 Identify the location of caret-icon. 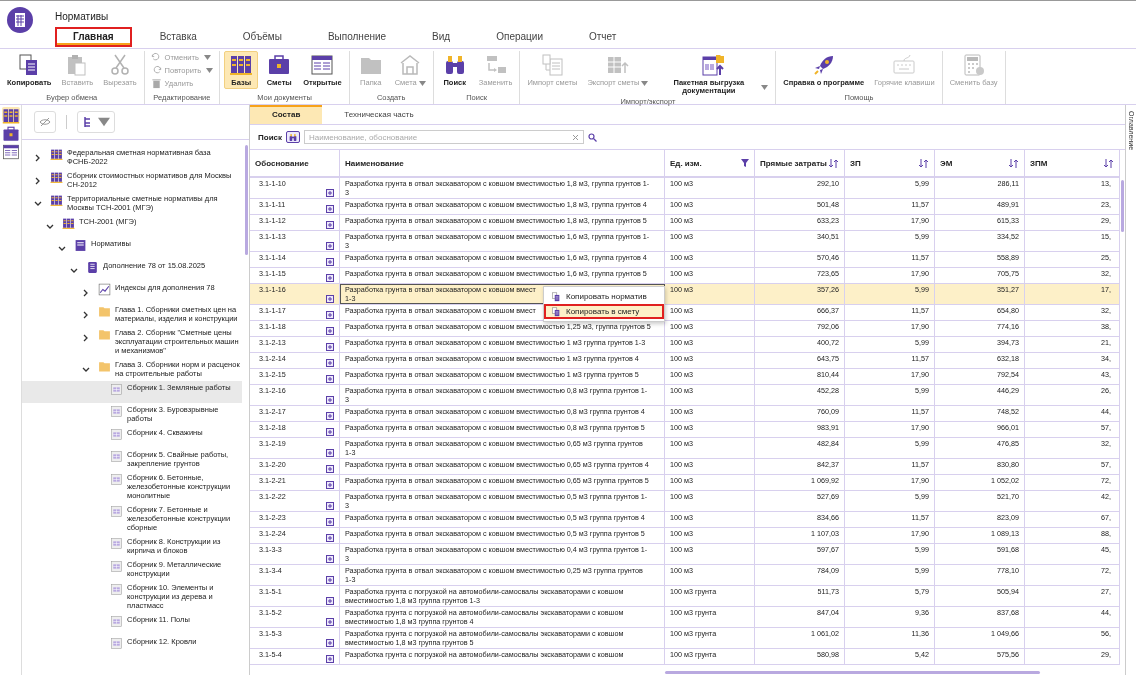
(104, 122).